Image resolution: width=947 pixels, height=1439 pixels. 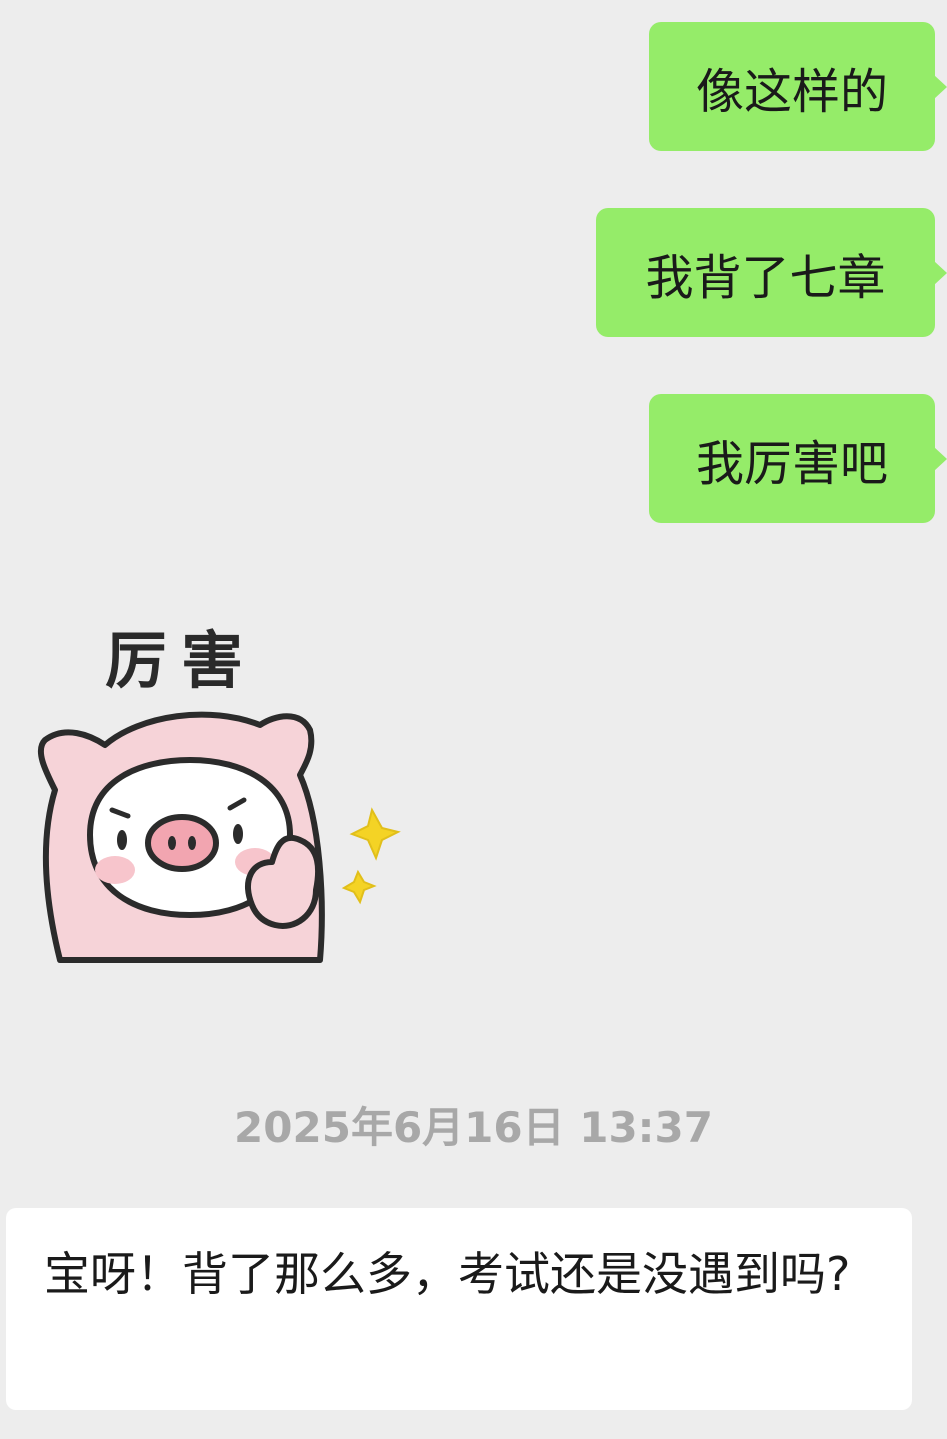 What do you see at coordinates (447, 1274) in the screenshot?
I see `message-text: 宝呀！背了那么多，考试还是没遇到吗?` at bounding box center [447, 1274].